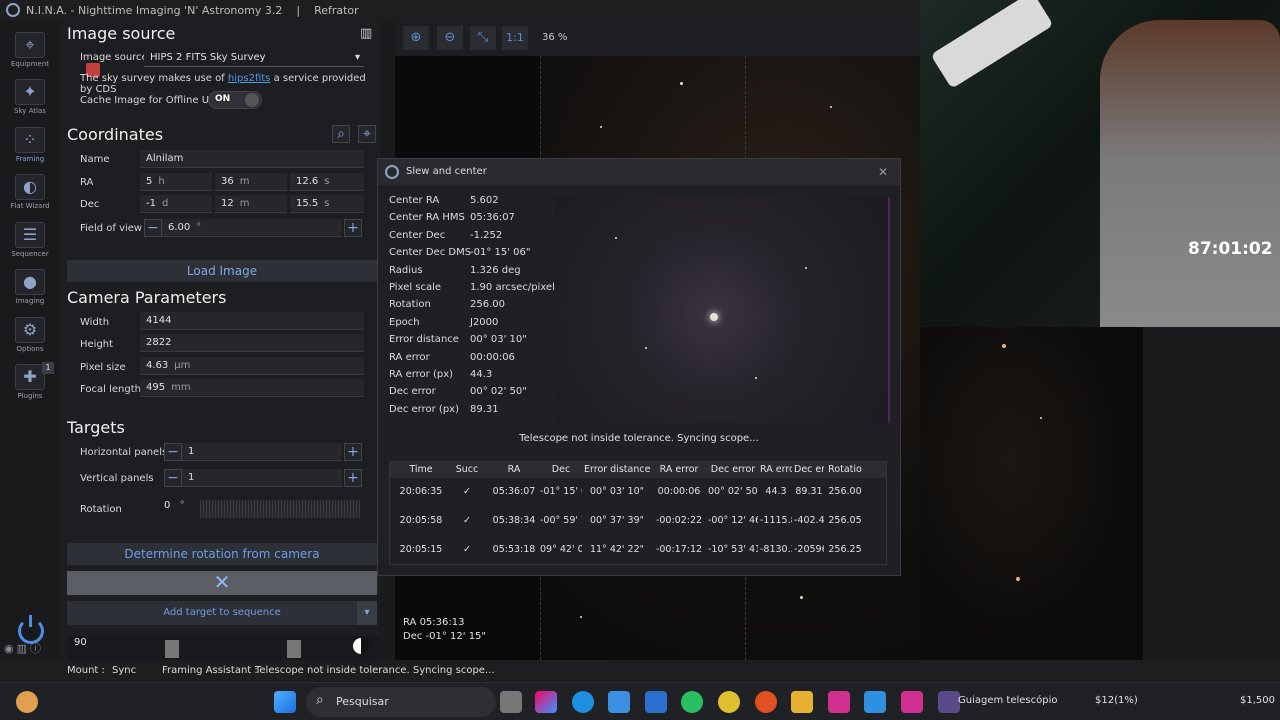 The width and height of the screenshot is (1280, 720). Describe the element at coordinates (176, 182) in the screenshot. I see `ra-hours-input: 5h` at that location.